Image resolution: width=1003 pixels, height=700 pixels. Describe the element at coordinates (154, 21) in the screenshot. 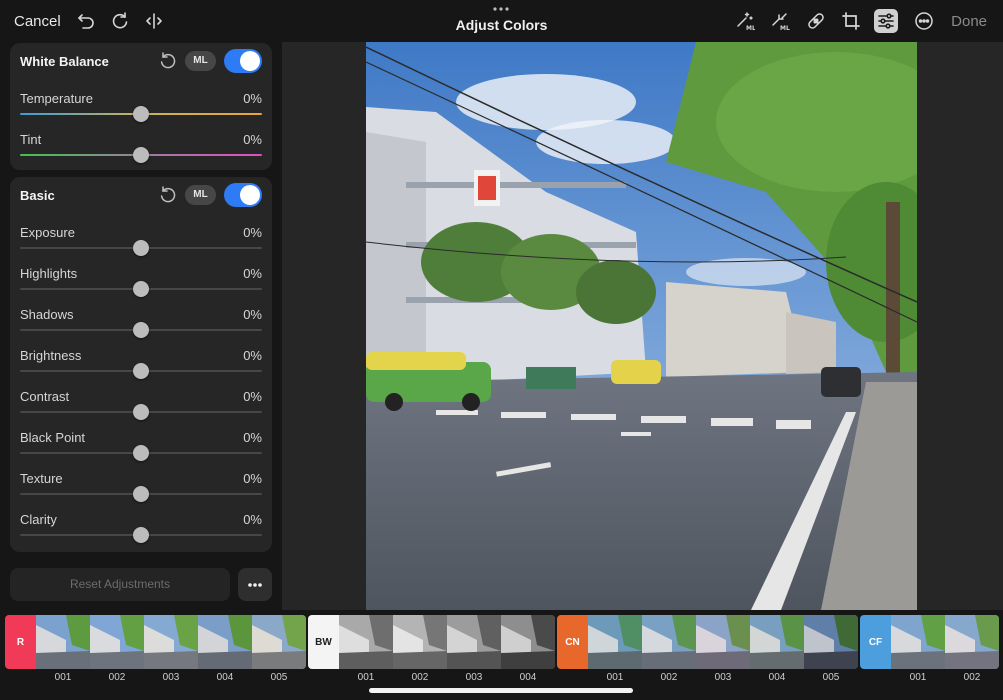

I see `compare-icon` at that location.